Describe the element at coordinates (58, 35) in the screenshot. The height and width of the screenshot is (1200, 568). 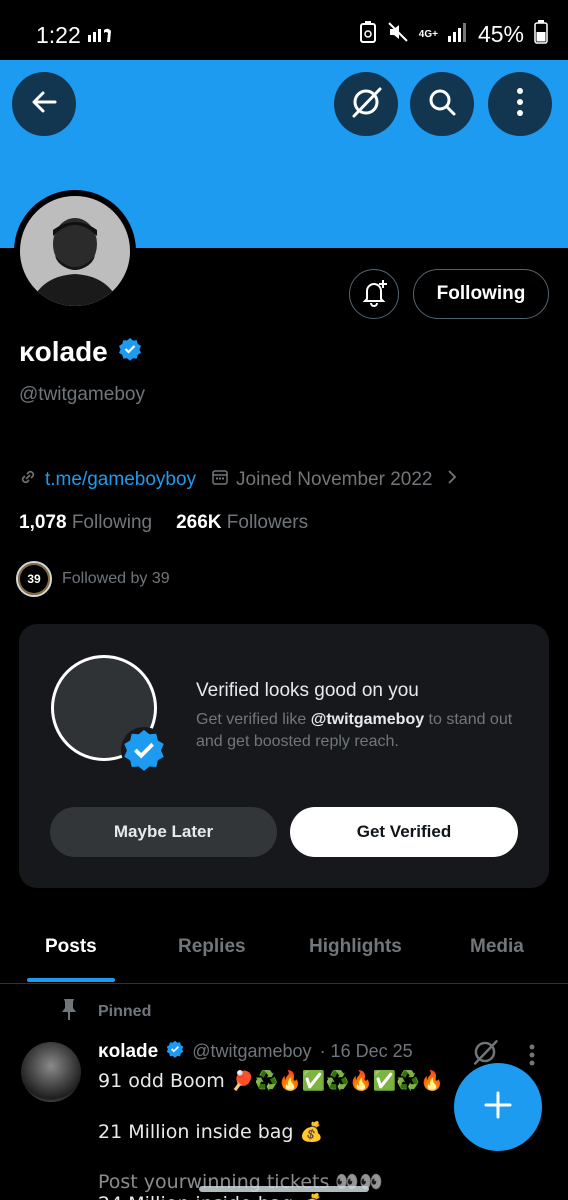
I see `status-time: 1:22` at that location.